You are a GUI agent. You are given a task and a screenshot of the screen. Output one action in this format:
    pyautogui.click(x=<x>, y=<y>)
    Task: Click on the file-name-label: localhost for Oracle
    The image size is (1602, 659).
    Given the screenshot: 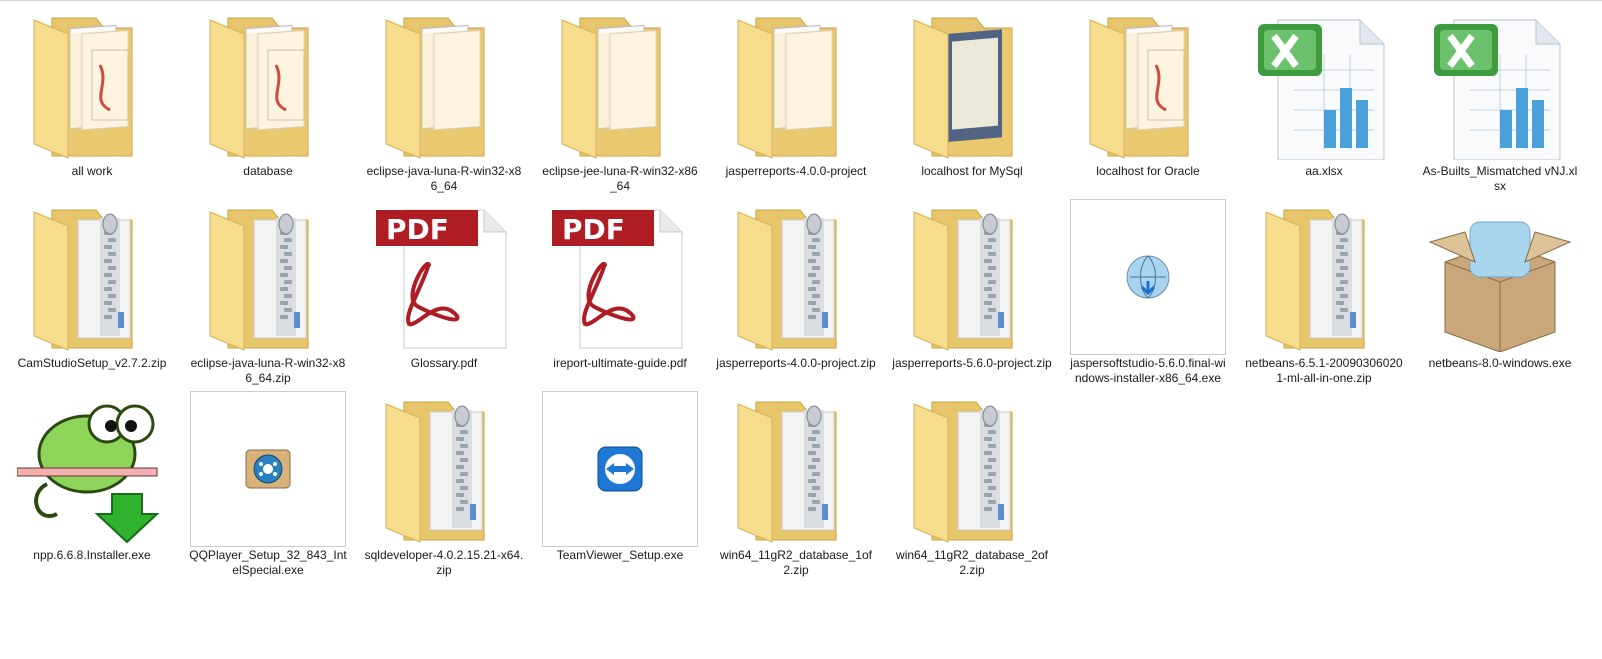 What is the action you would take?
    pyautogui.click(x=1148, y=171)
    